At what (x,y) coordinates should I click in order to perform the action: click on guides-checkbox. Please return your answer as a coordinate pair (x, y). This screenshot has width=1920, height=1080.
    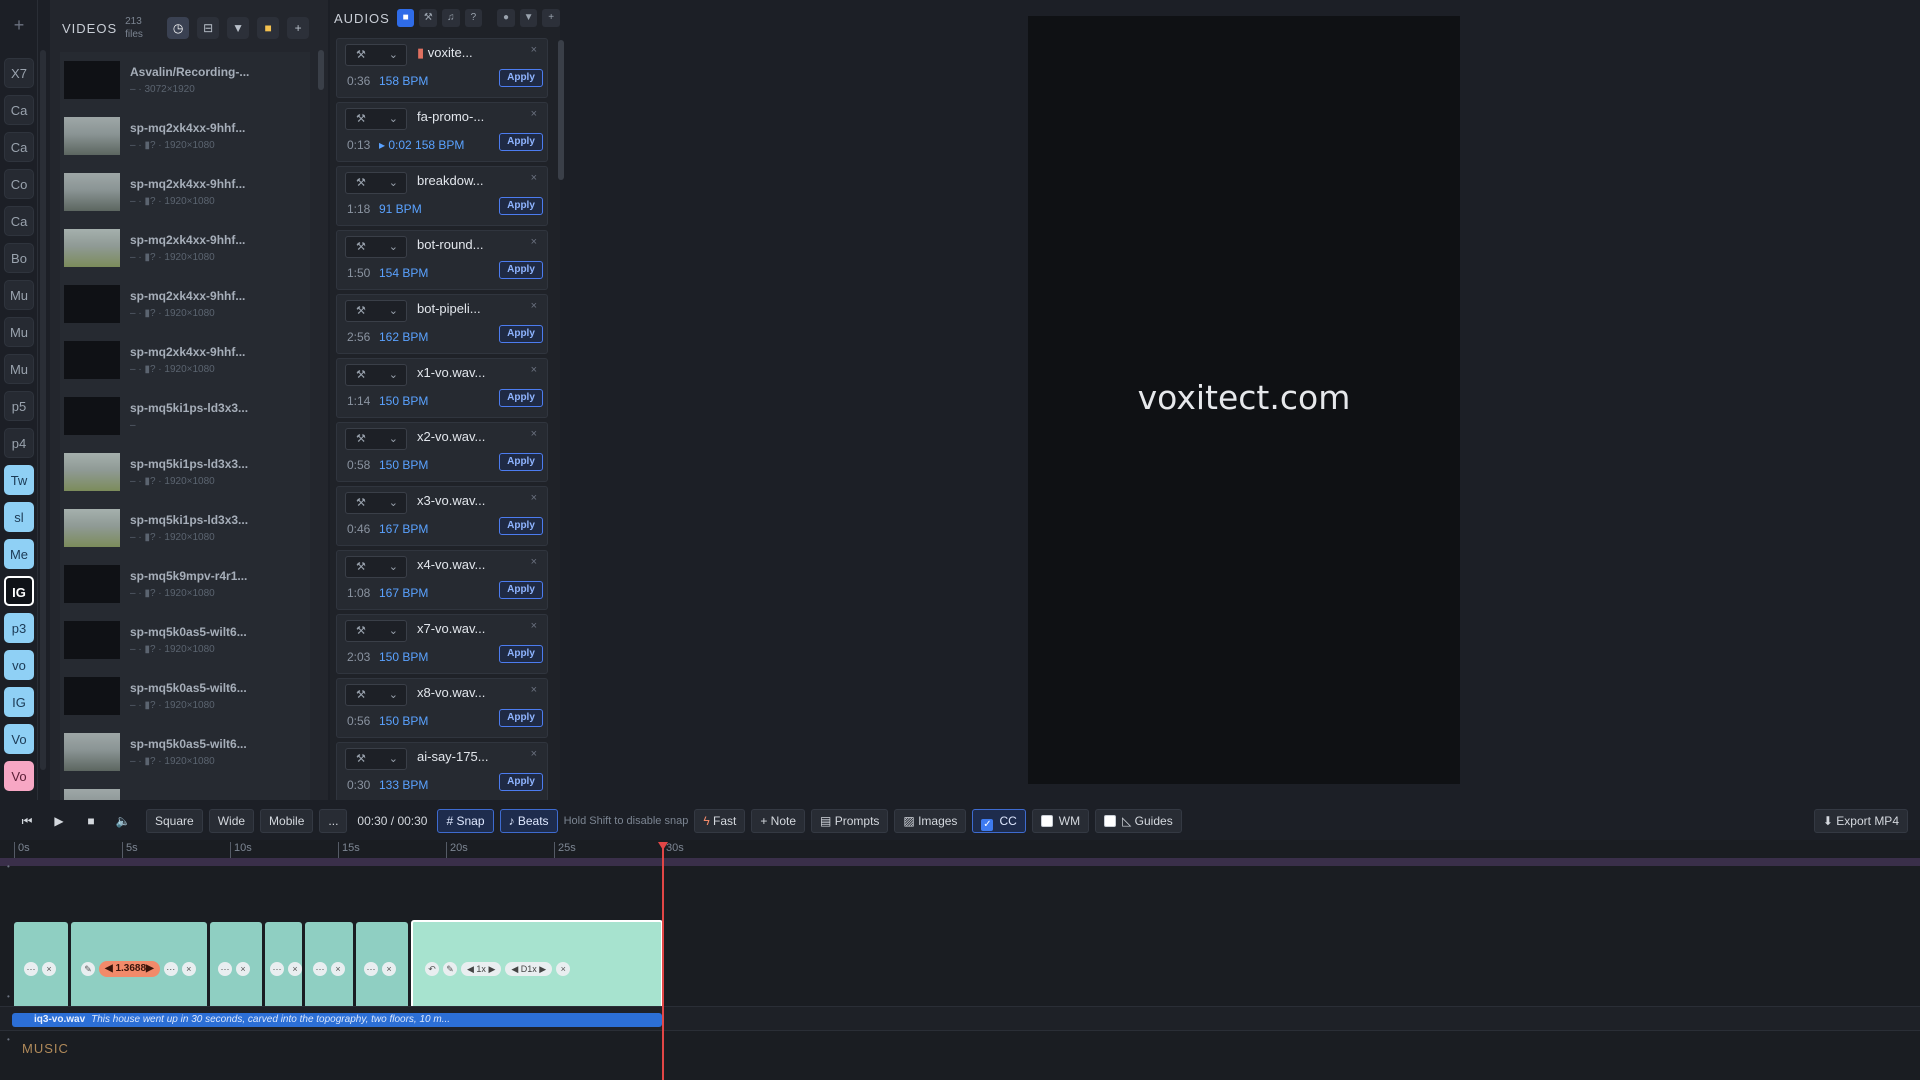
    Looking at the image, I should click on (1110, 821).